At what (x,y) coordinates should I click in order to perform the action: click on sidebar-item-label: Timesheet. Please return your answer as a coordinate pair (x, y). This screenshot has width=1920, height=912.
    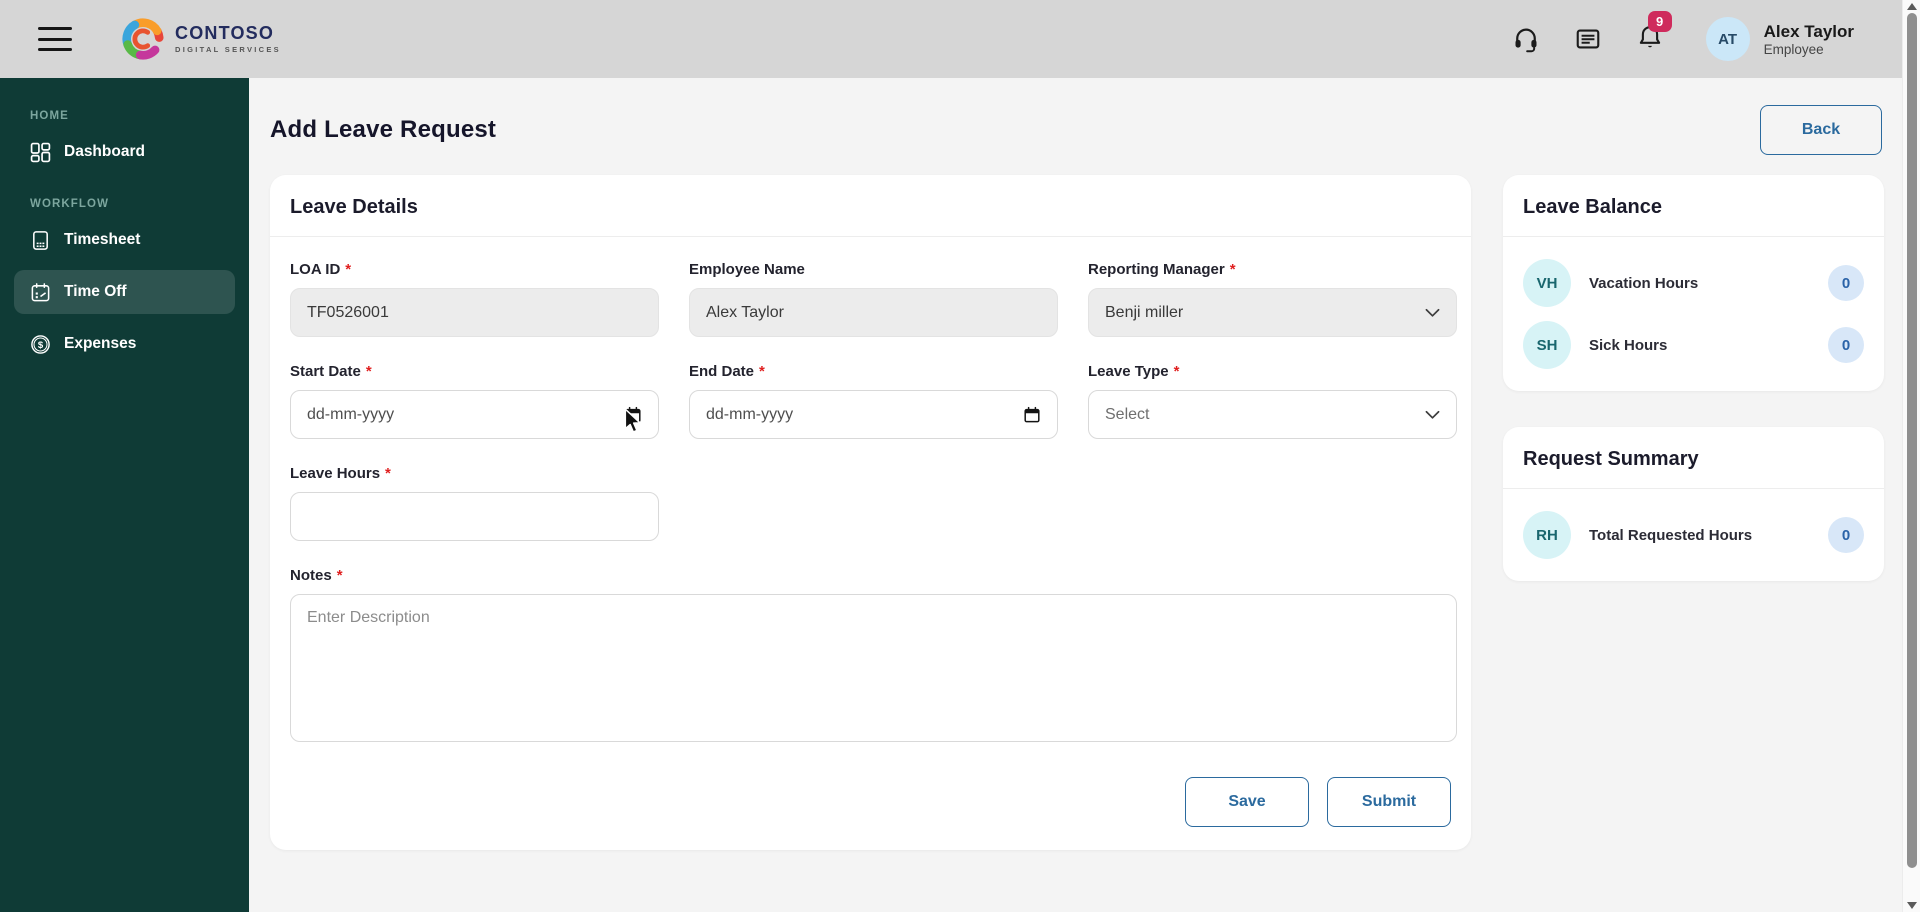
    Looking at the image, I should click on (102, 239).